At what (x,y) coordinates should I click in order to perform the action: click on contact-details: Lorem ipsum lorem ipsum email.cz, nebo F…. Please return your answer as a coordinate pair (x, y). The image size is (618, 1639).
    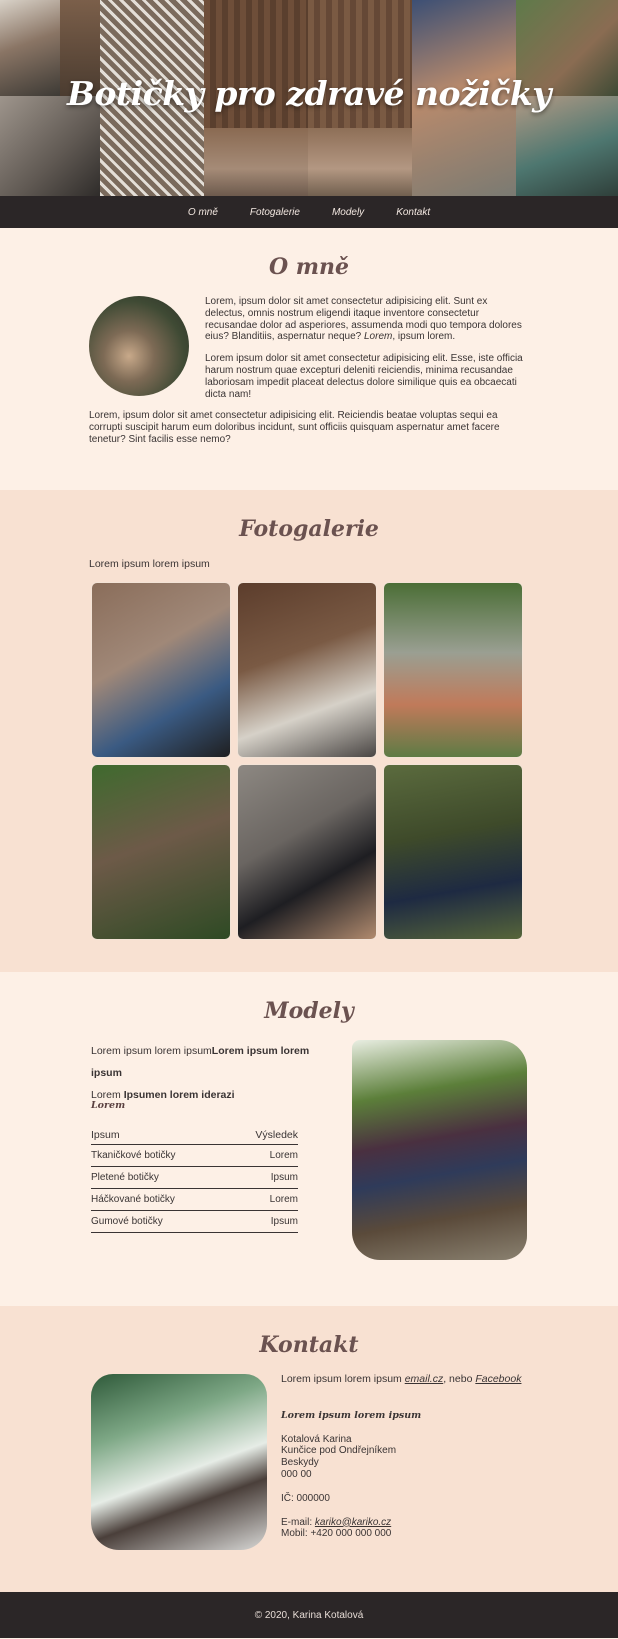
    Looking at the image, I should click on (406, 1456).